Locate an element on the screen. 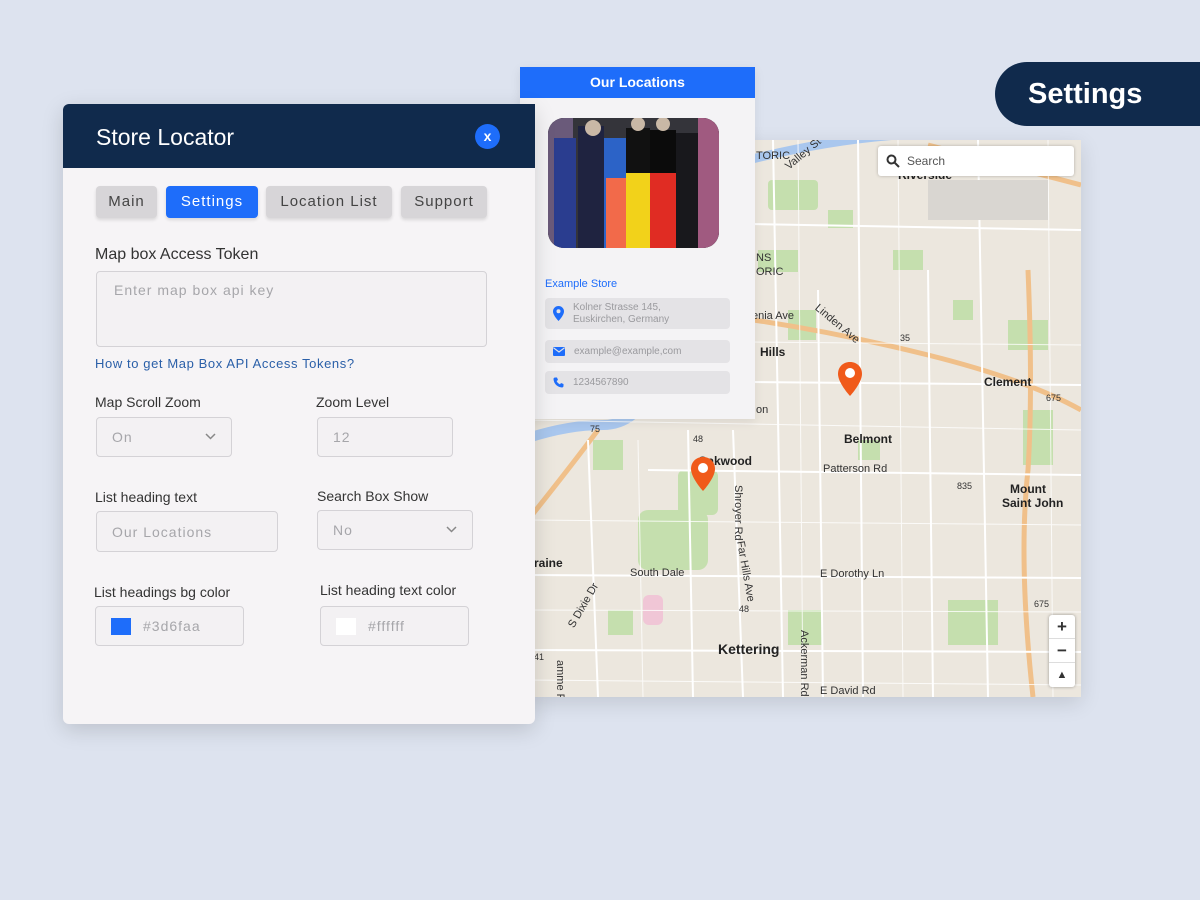  list-heading-value: Our Locations is located at coordinates (162, 532).